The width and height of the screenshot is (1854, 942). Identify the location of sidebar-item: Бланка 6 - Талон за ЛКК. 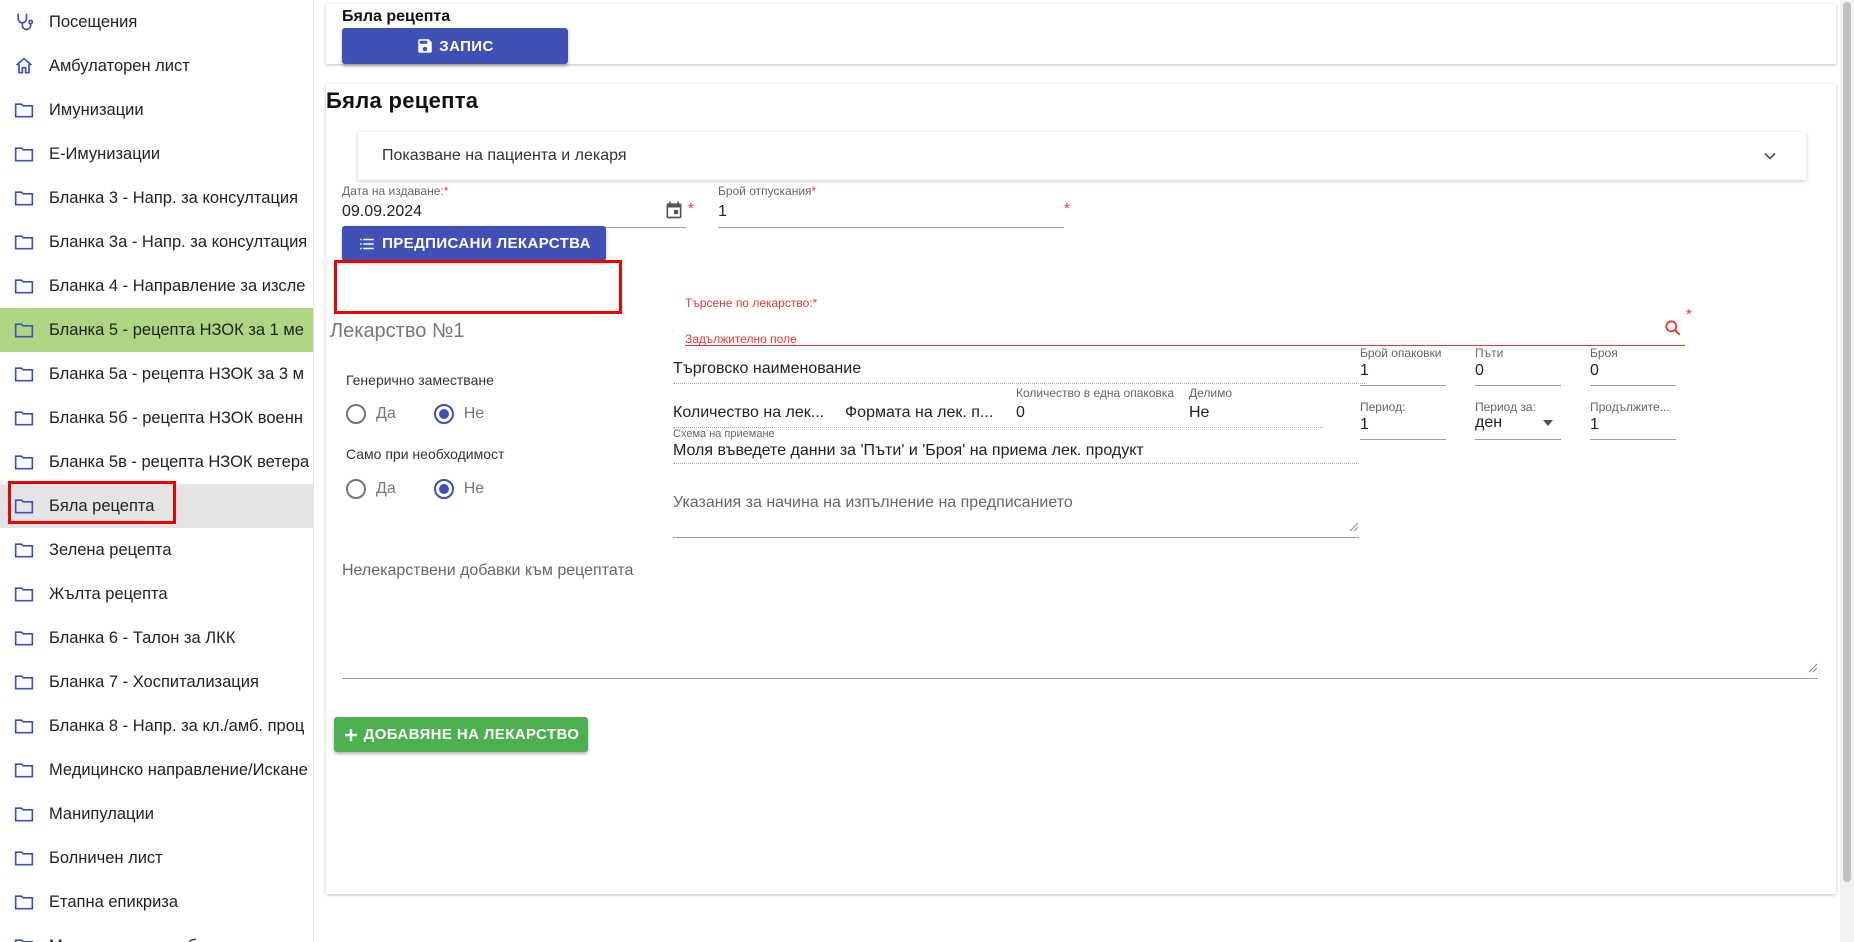
(156, 638).